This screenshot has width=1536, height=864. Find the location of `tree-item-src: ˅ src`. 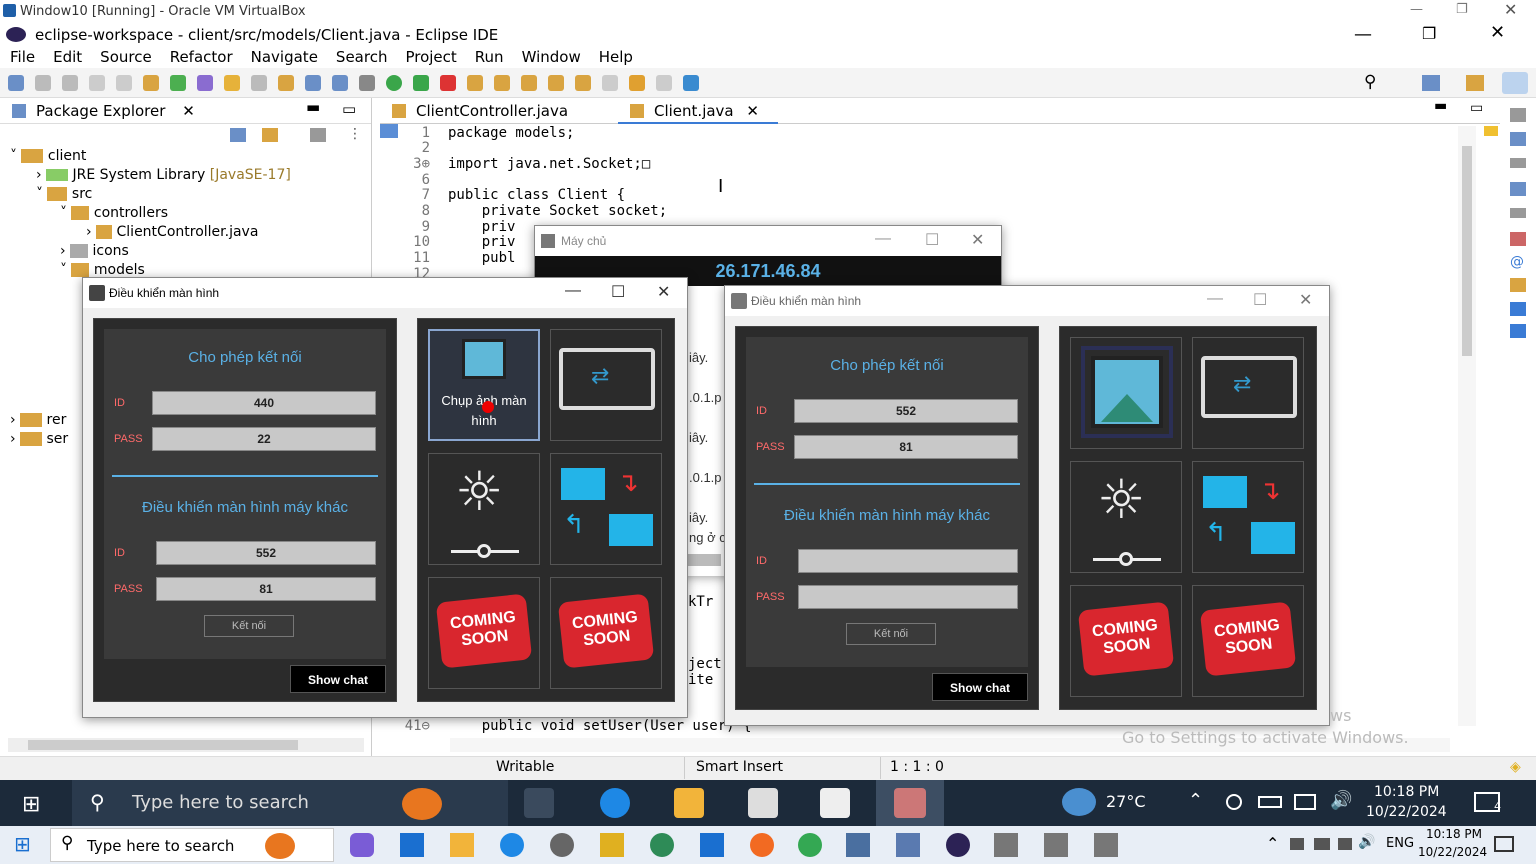

tree-item-src: ˅ src is located at coordinates (64, 194).